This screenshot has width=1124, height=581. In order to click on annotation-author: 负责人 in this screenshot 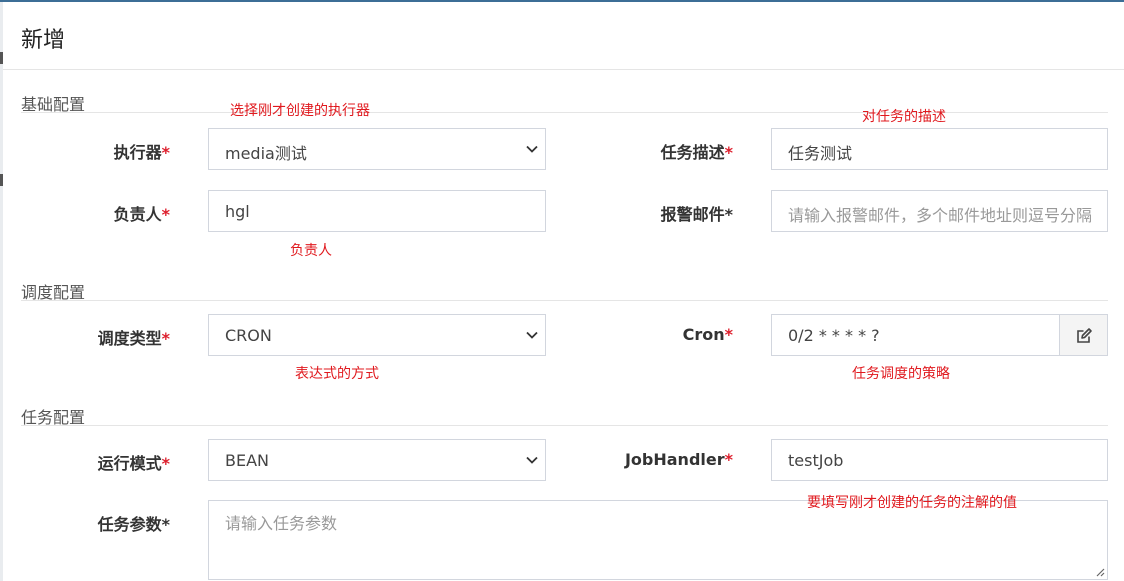, I will do `click(311, 251)`.